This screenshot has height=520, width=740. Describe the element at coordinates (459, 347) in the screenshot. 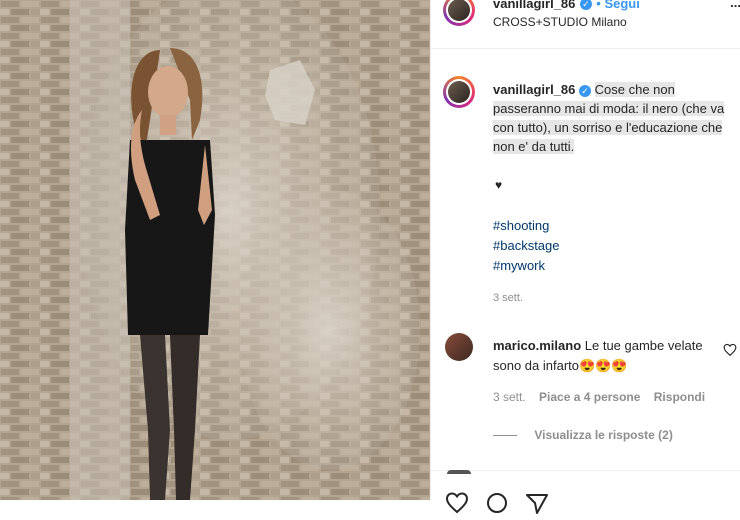

I see `comment-avatar` at that location.